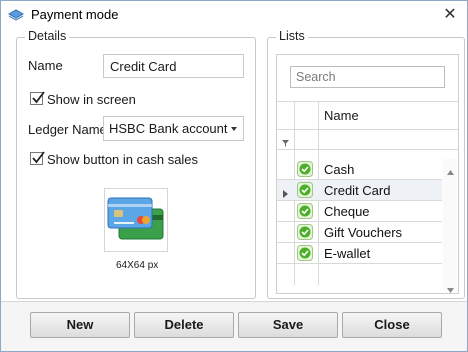  What do you see at coordinates (45, 65) in the screenshot?
I see `name-label: Name` at bounding box center [45, 65].